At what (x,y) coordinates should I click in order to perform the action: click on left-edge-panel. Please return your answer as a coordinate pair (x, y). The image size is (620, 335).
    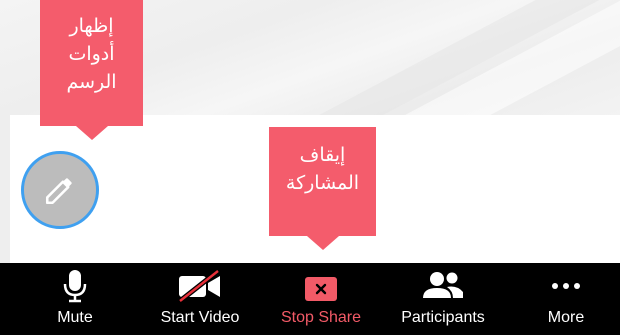
    Looking at the image, I should click on (5, 190).